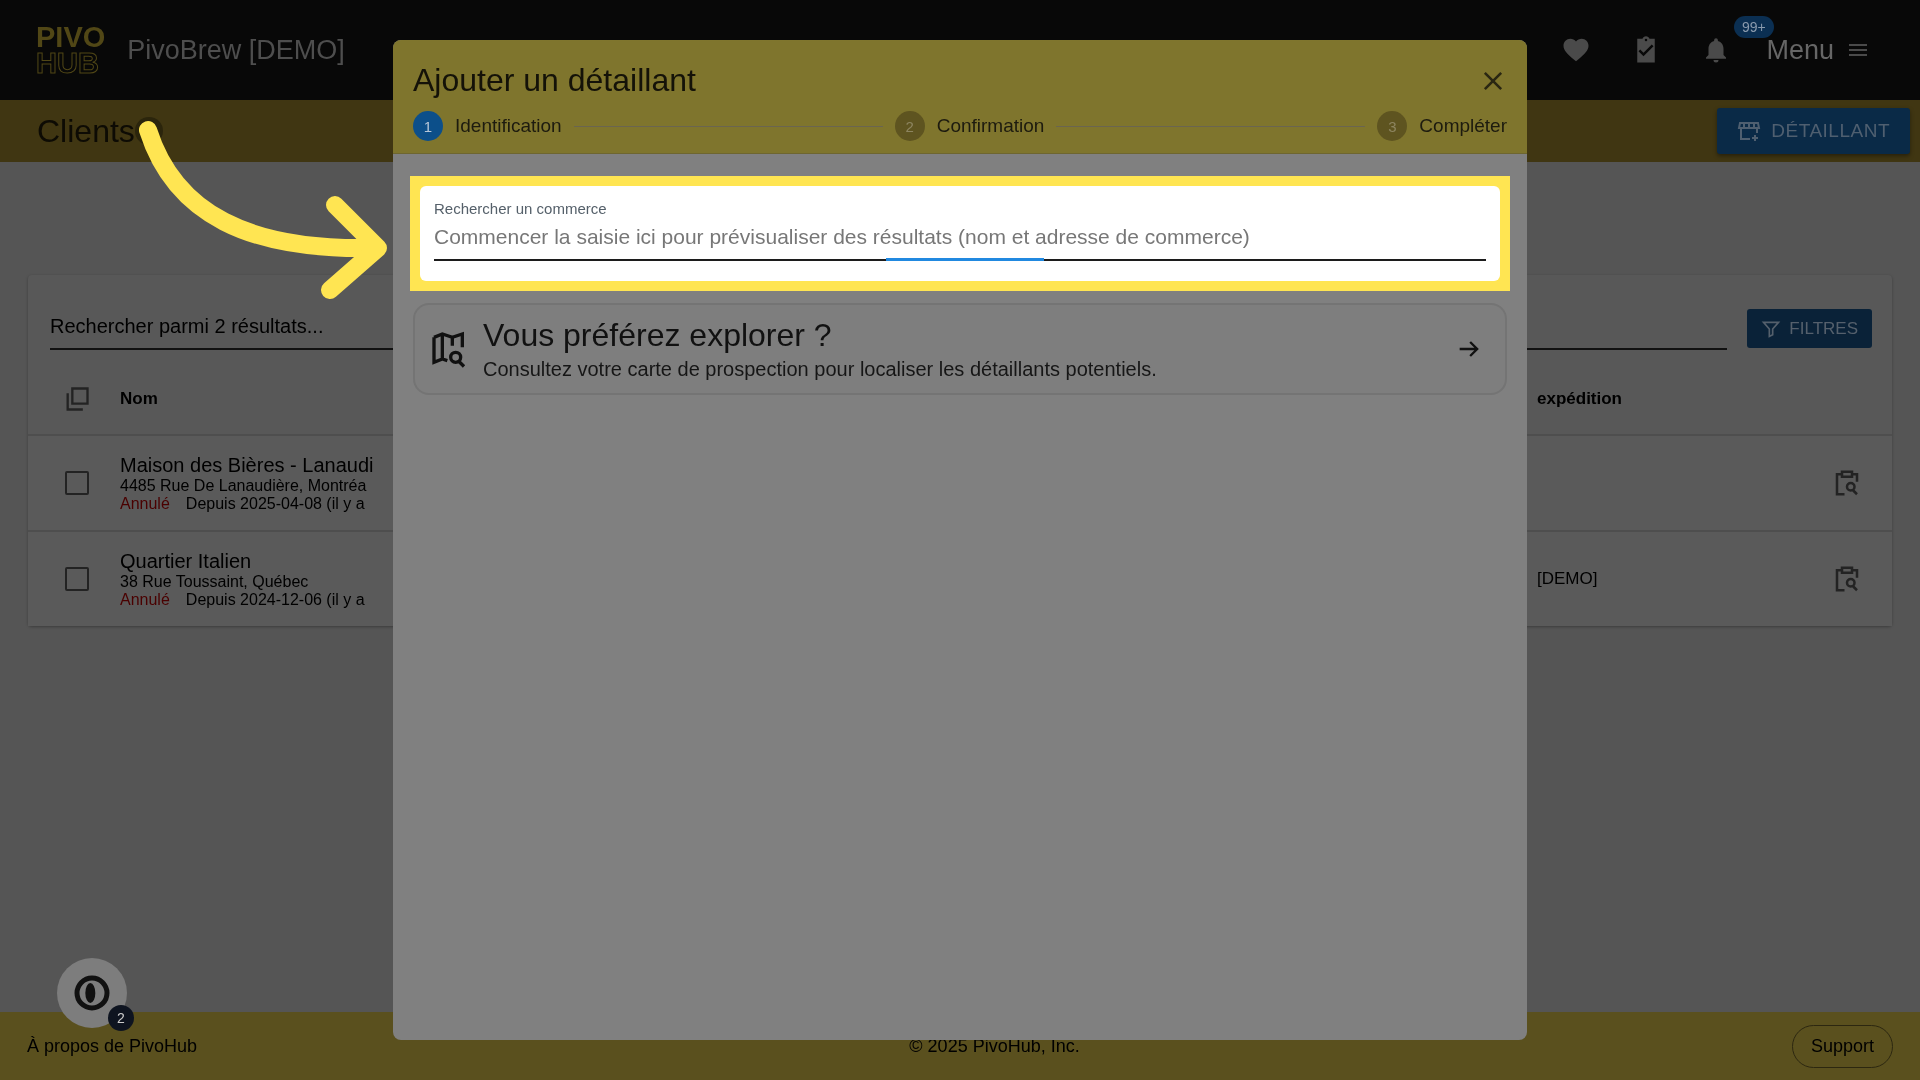  What do you see at coordinates (139, 398) in the screenshot?
I see `column-header: Nom` at bounding box center [139, 398].